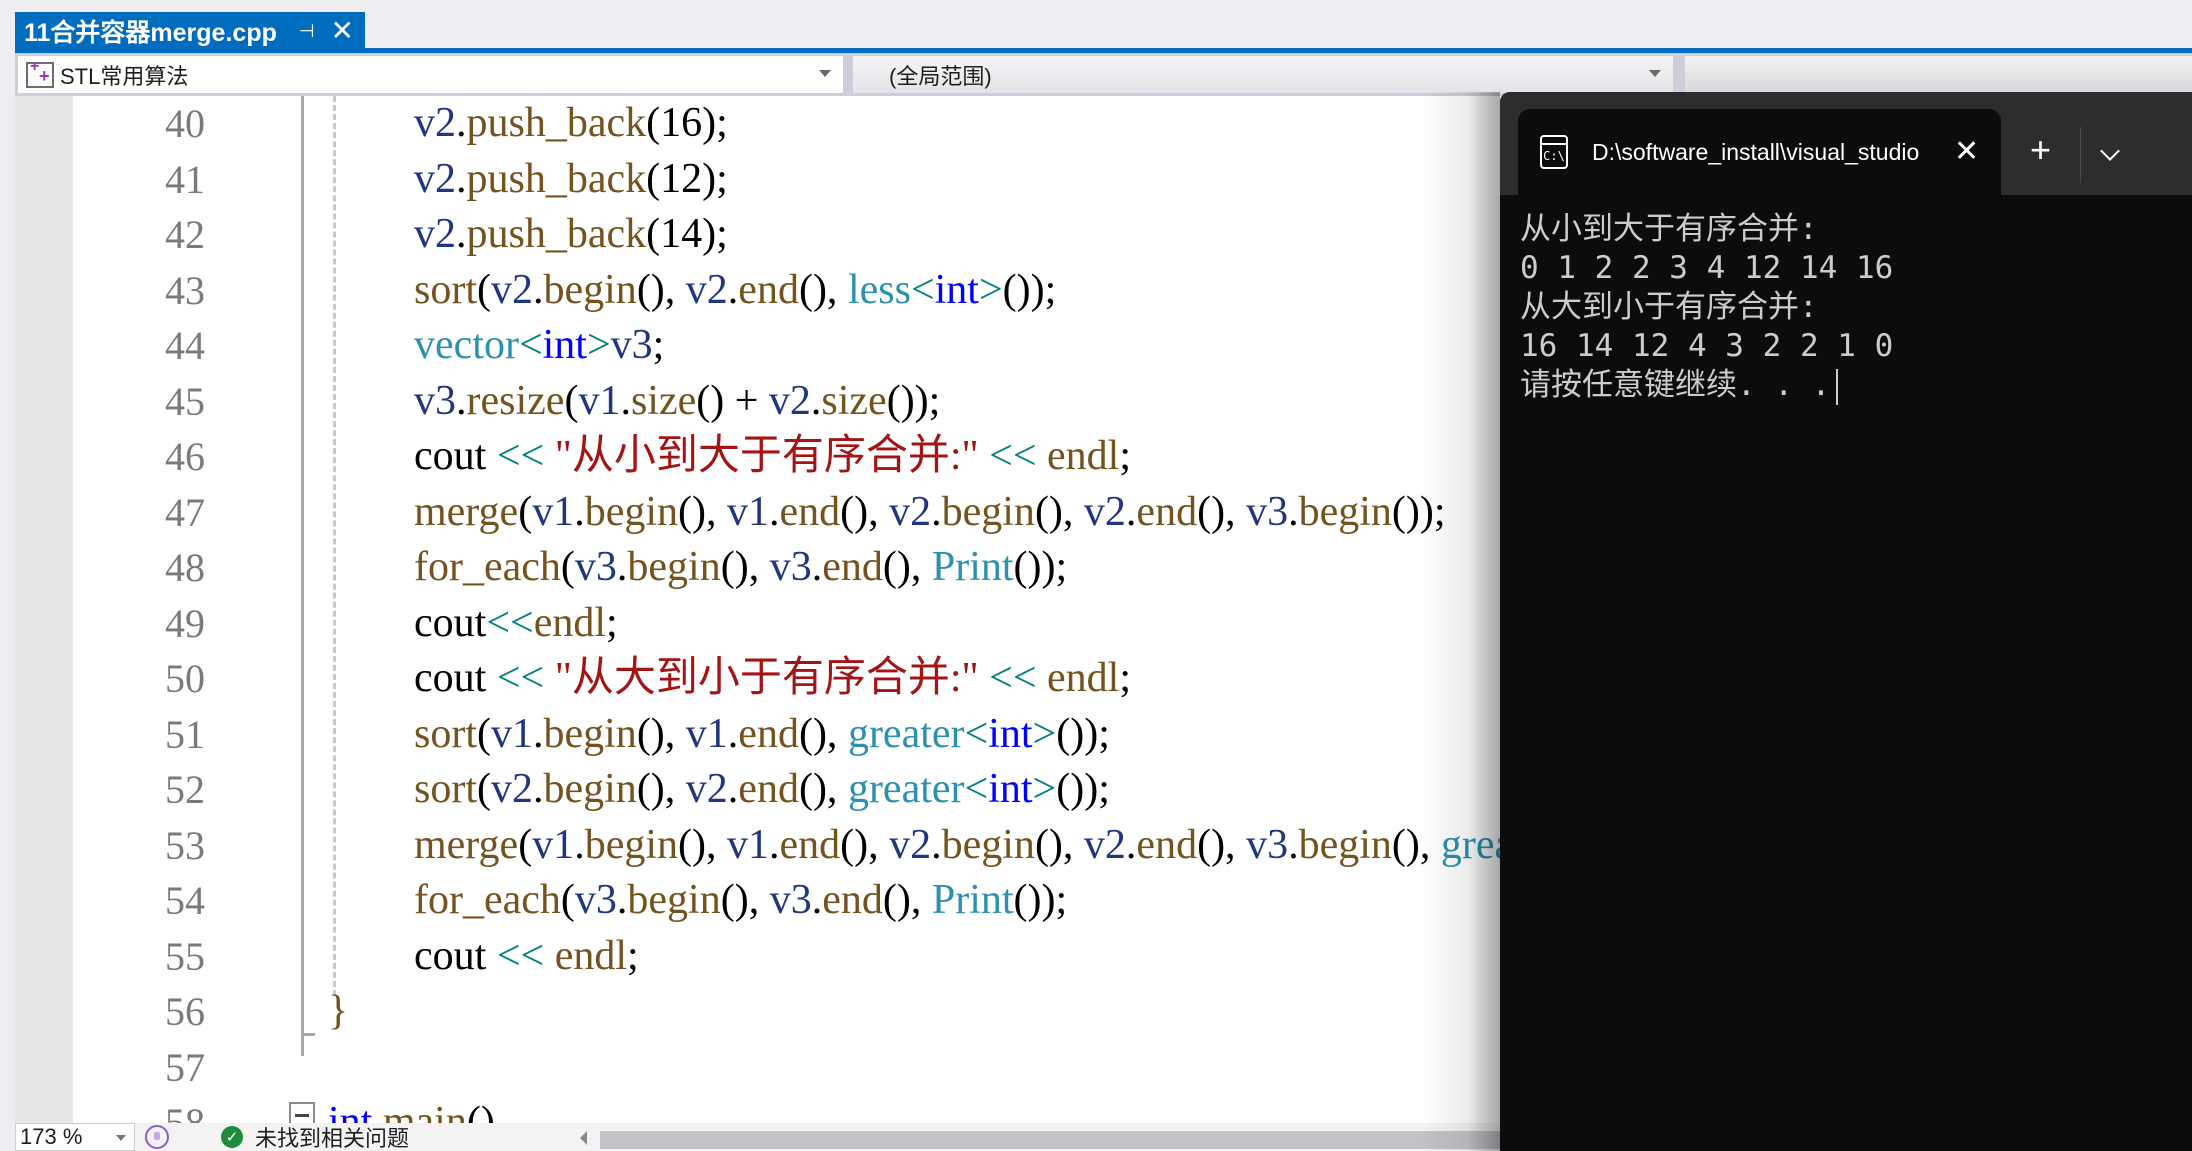 This screenshot has height=1151, width=2192. I want to click on code-token: (), so click(480, 1111).